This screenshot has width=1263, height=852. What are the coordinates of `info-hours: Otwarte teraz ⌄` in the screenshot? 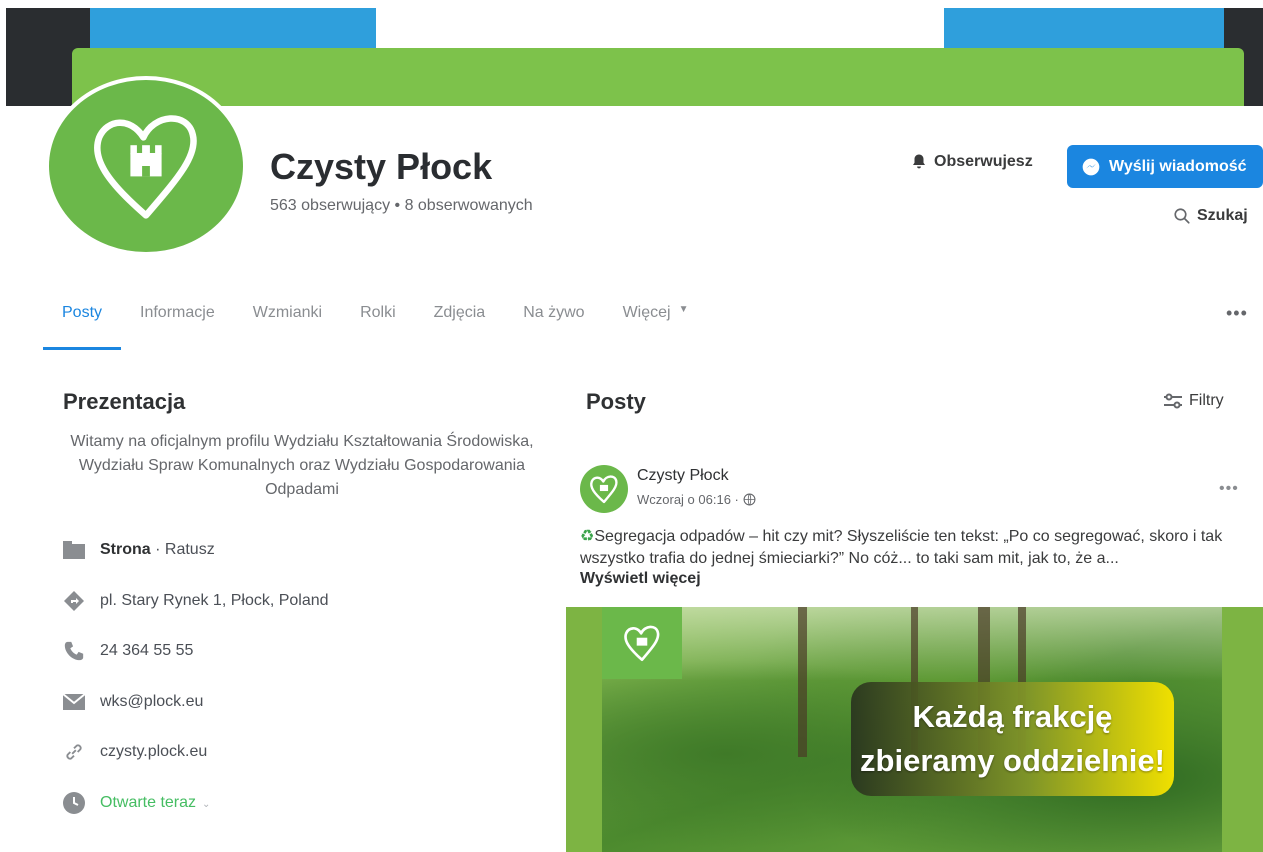 It's located at (136, 803).